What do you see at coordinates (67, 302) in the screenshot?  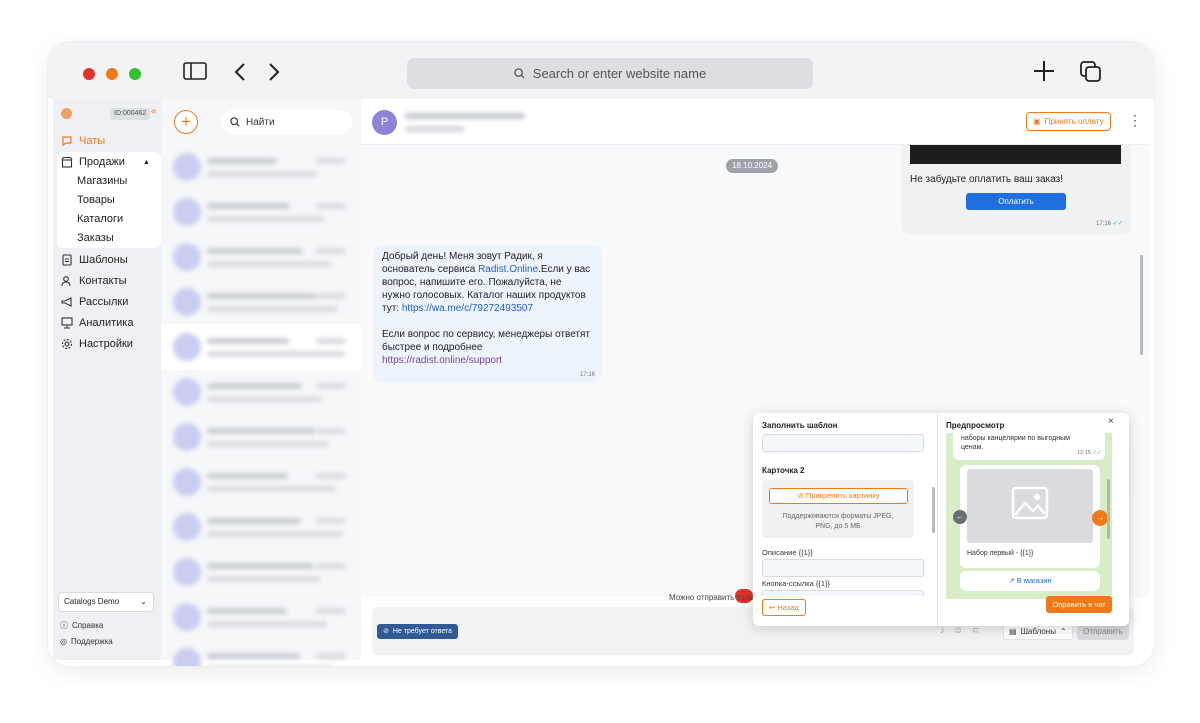 I see `megaphone-icon` at bounding box center [67, 302].